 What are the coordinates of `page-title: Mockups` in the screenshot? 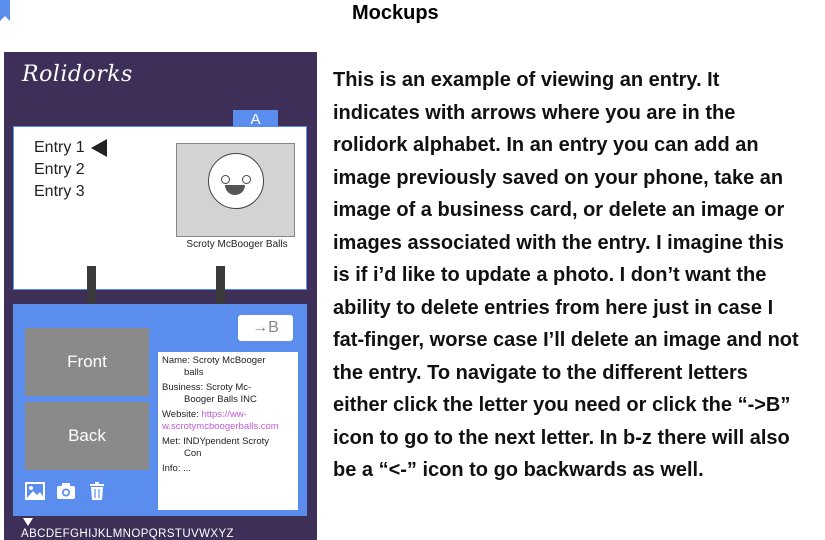 It's located at (395, 13).